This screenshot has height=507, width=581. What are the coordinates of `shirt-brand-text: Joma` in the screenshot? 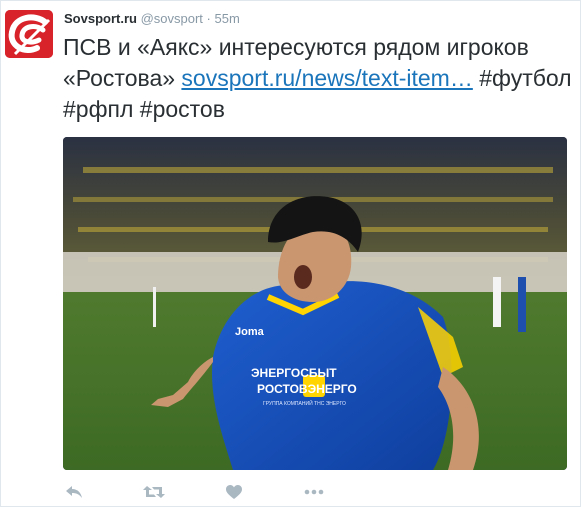 It's located at (250, 332).